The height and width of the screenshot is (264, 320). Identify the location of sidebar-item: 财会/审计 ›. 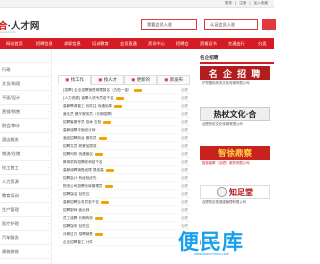
(26, 126).